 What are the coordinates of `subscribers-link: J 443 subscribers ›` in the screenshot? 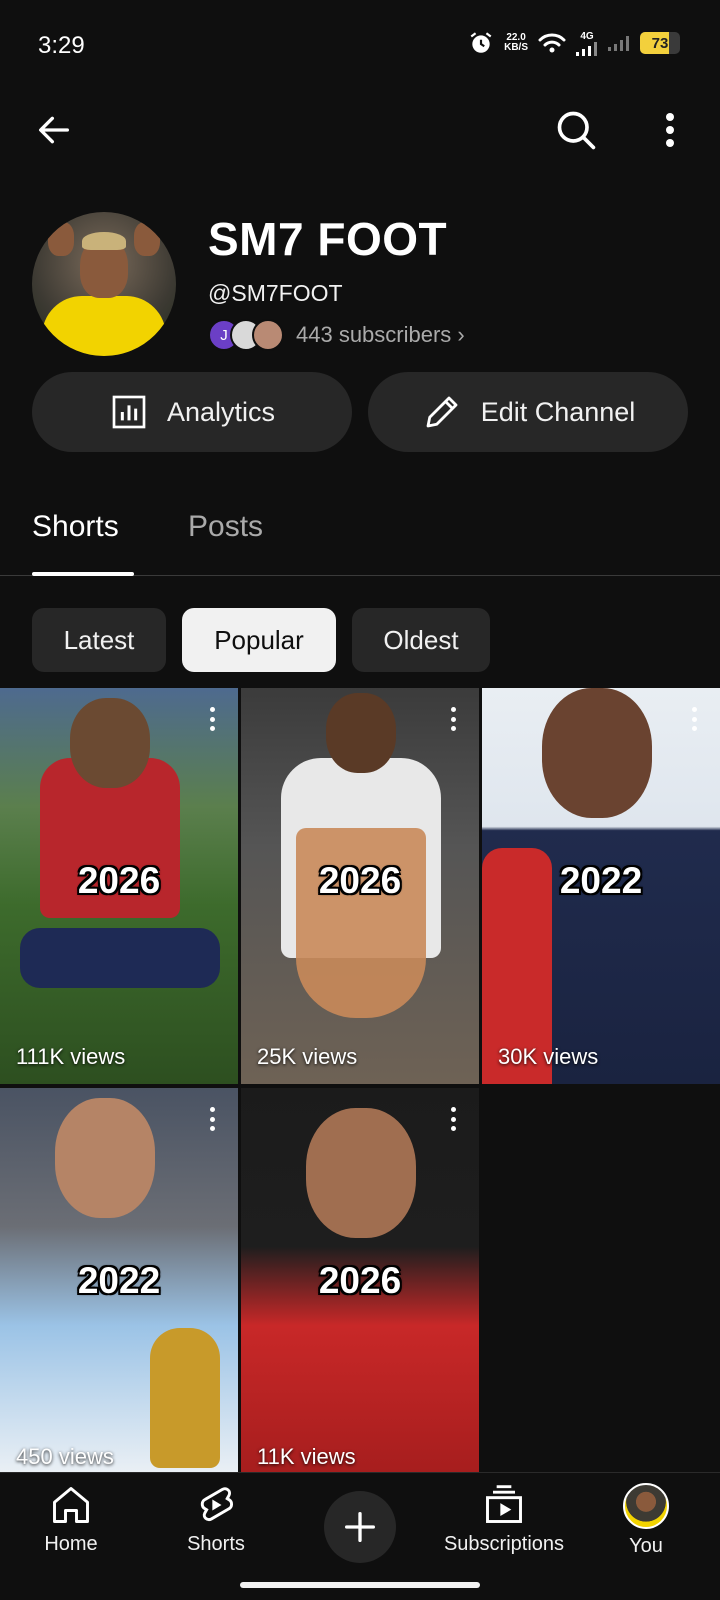 It's located at (336, 335).